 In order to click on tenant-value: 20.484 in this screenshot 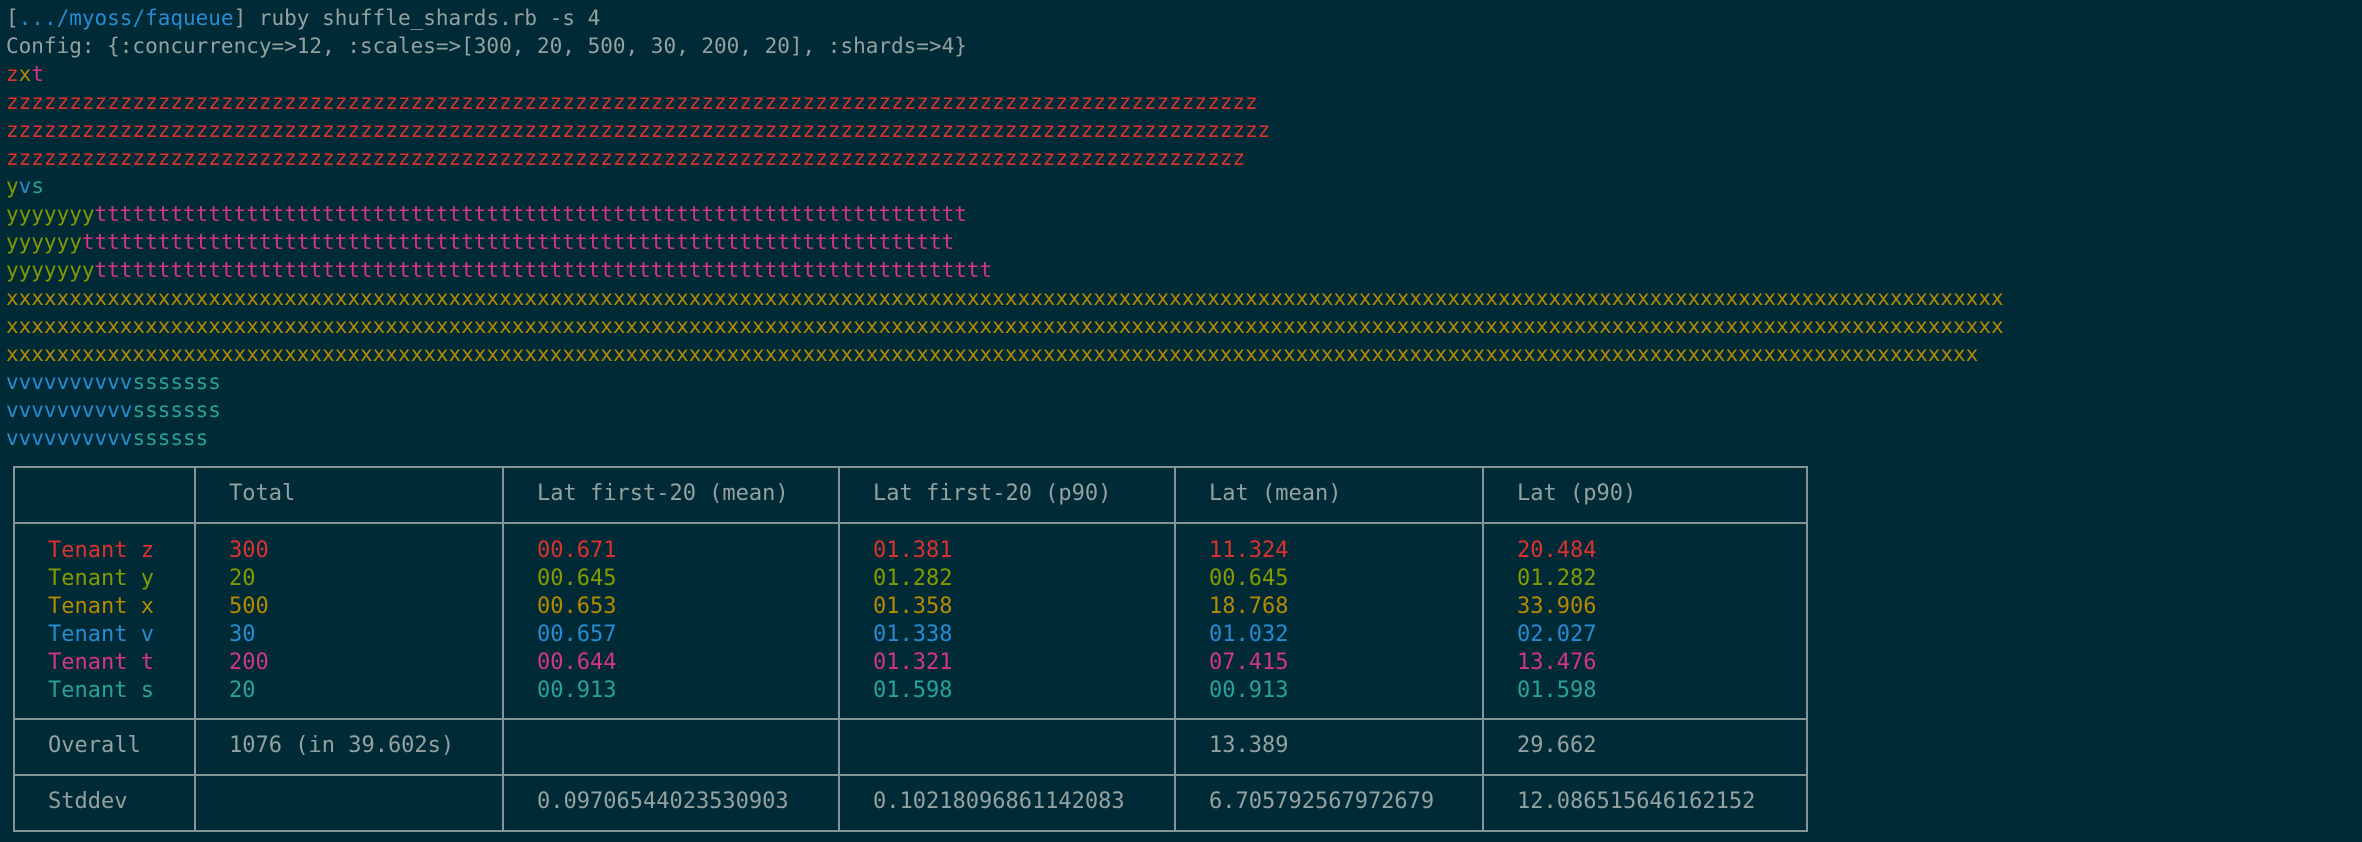, I will do `click(1557, 550)`.